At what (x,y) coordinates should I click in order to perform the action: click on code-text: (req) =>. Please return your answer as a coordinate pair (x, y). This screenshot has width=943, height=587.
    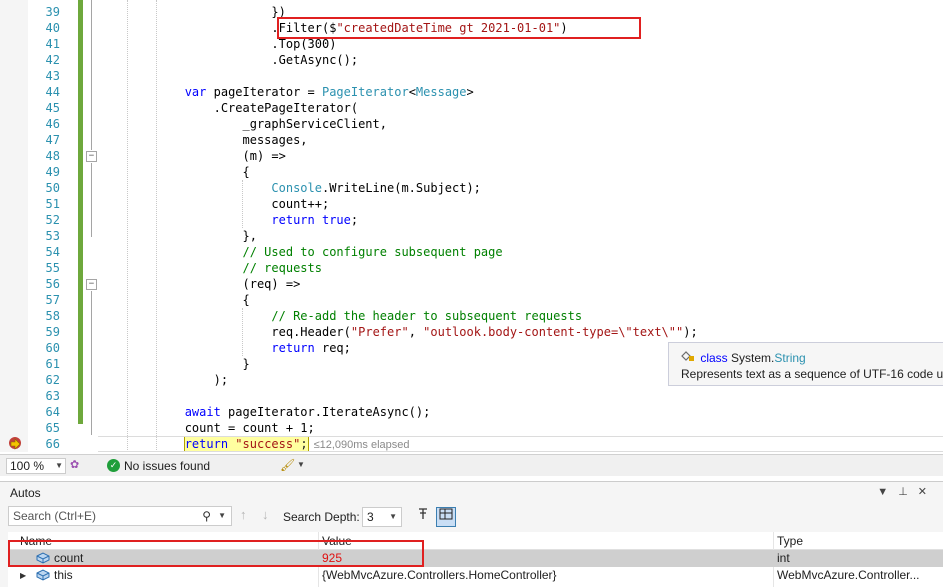
    Looking at the image, I should click on (199, 284).